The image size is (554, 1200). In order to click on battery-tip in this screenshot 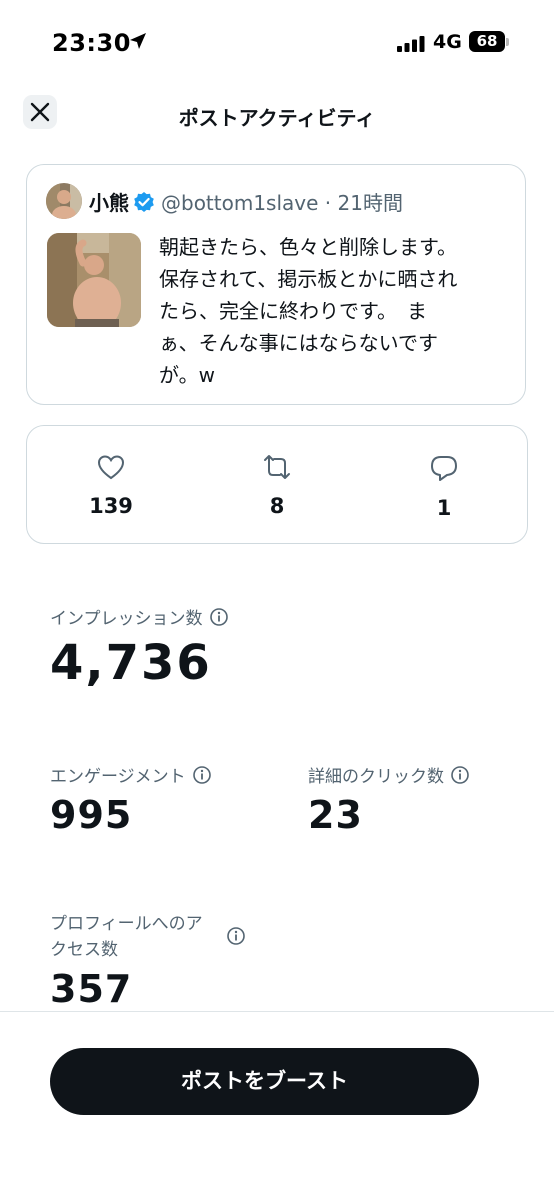, I will do `click(507, 42)`.